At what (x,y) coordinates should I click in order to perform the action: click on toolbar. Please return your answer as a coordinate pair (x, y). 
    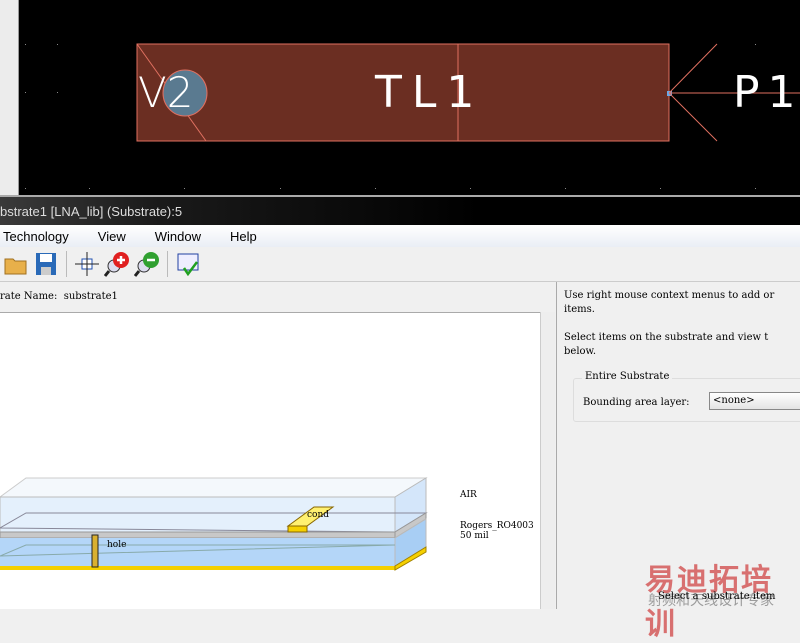
    Looking at the image, I should click on (400, 264).